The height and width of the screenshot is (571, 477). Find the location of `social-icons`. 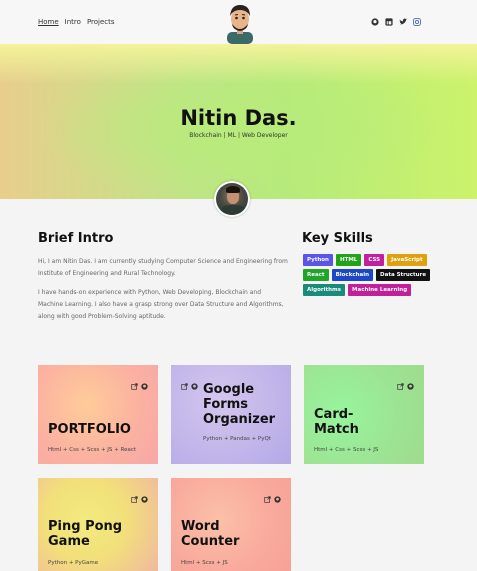

social-icons is located at coordinates (396, 22).